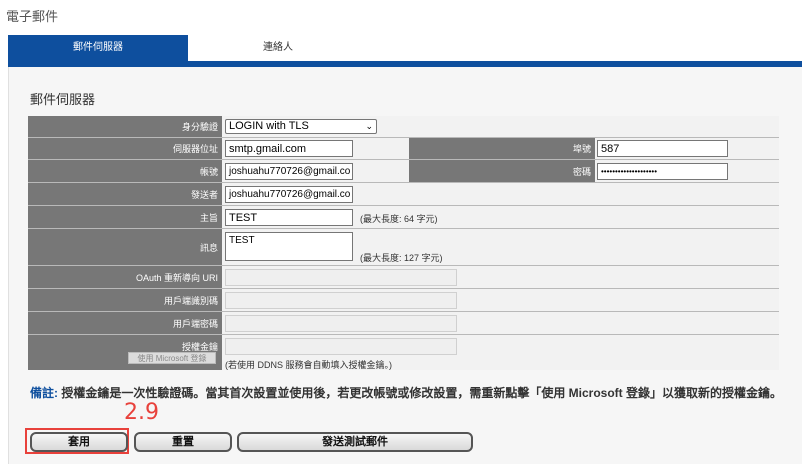 The image size is (802, 464). Describe the element at coordinates (341, 277) in the screenshot. I see `oauth-uri-input` at that location.